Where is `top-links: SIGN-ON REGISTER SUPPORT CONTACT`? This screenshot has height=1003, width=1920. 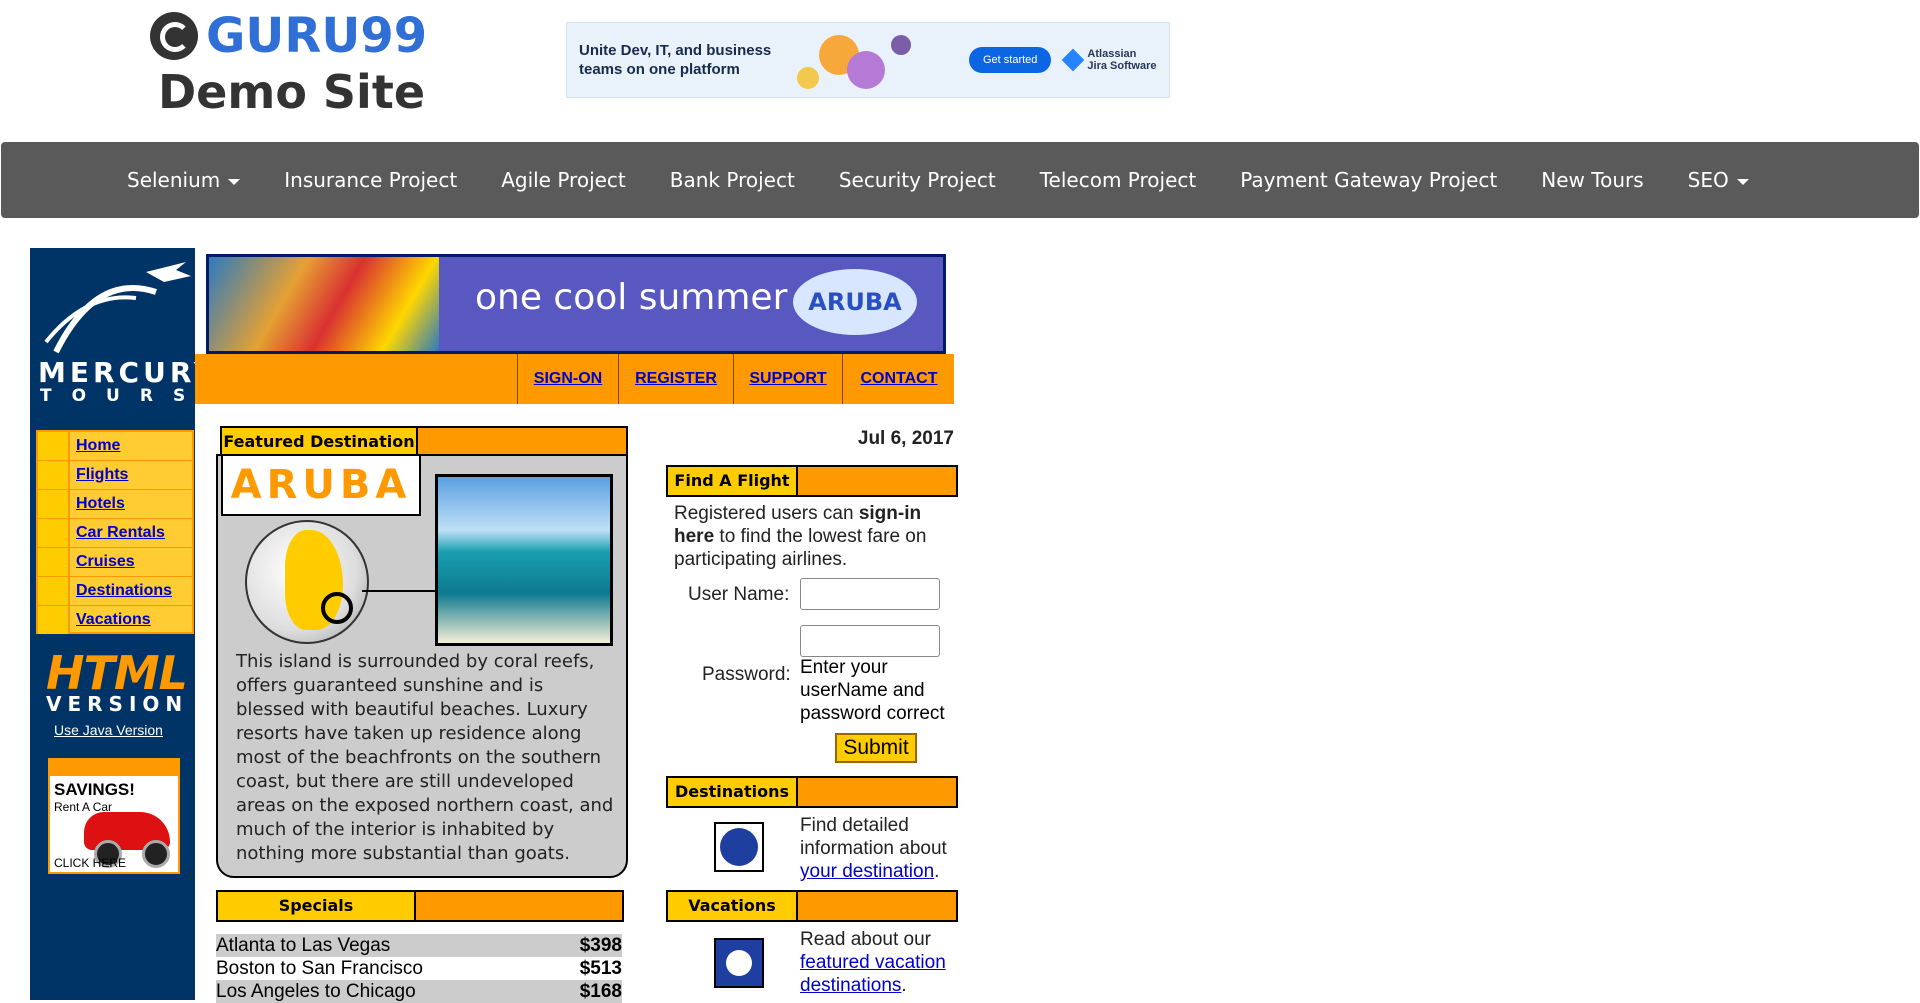 top-links: SIGN-ON REGISTER SUPPORT CONTACT is located at coordinates (736, 379).